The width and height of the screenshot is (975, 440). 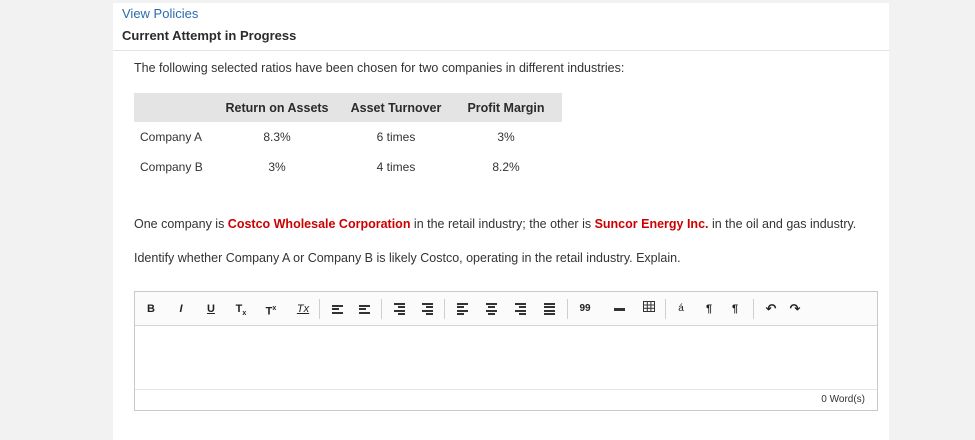 What do you see at coordinates (427, 309) in the screenshot?
I see `increase-indent-icon` at bounding box center [427, 309].